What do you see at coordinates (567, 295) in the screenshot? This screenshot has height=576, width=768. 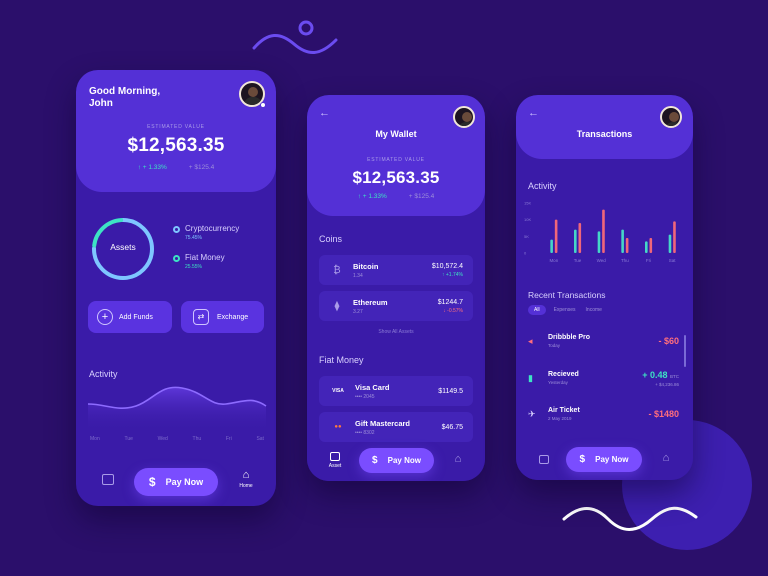 I see `recent-transactions-title: Recent Transactions` at bounding box center [567, 295].